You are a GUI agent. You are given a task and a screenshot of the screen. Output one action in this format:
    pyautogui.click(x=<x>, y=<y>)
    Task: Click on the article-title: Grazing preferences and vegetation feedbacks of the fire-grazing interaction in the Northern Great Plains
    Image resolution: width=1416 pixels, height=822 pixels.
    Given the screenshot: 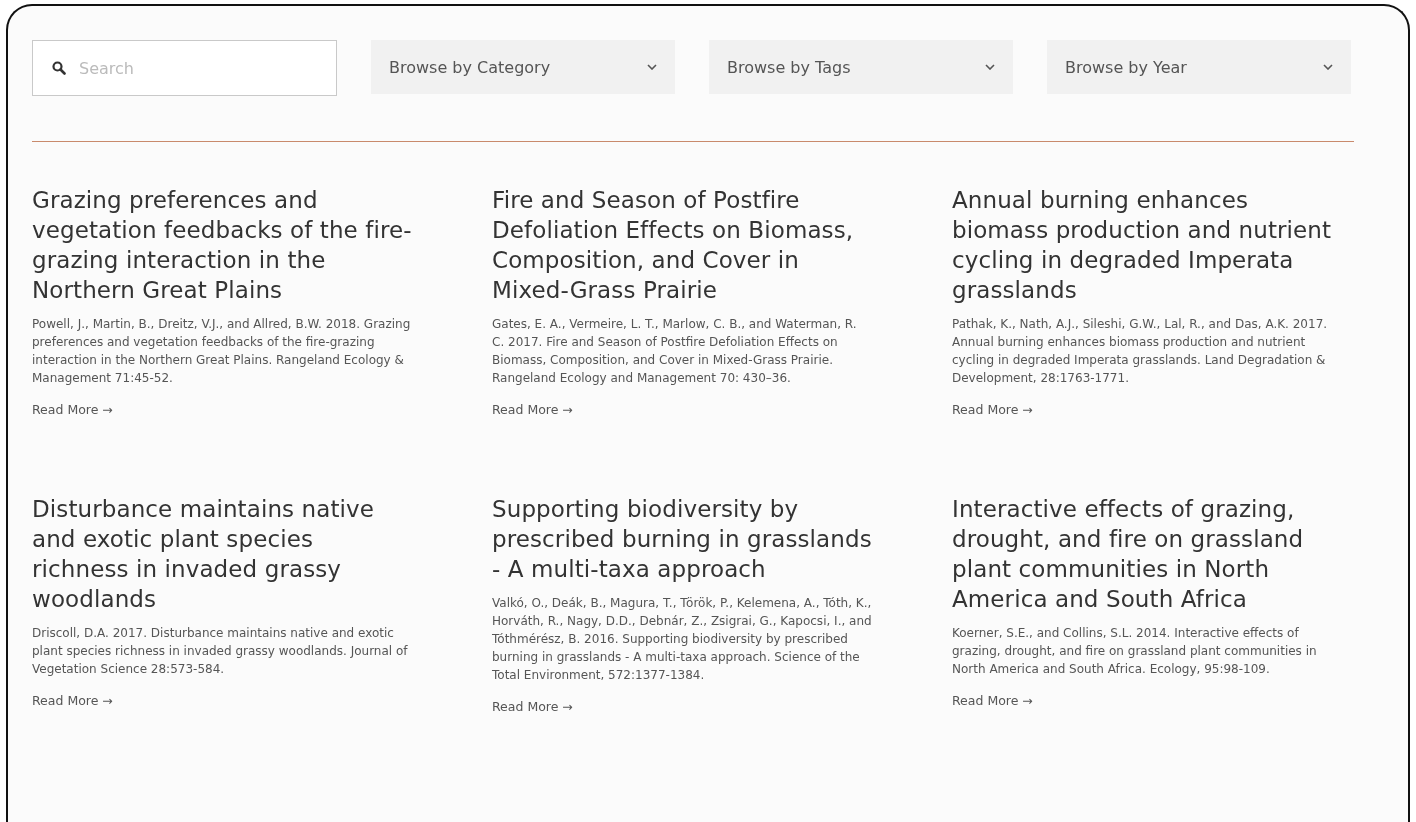 What is the action you would take?
    pyautogui.click(x=222, y=245)
    